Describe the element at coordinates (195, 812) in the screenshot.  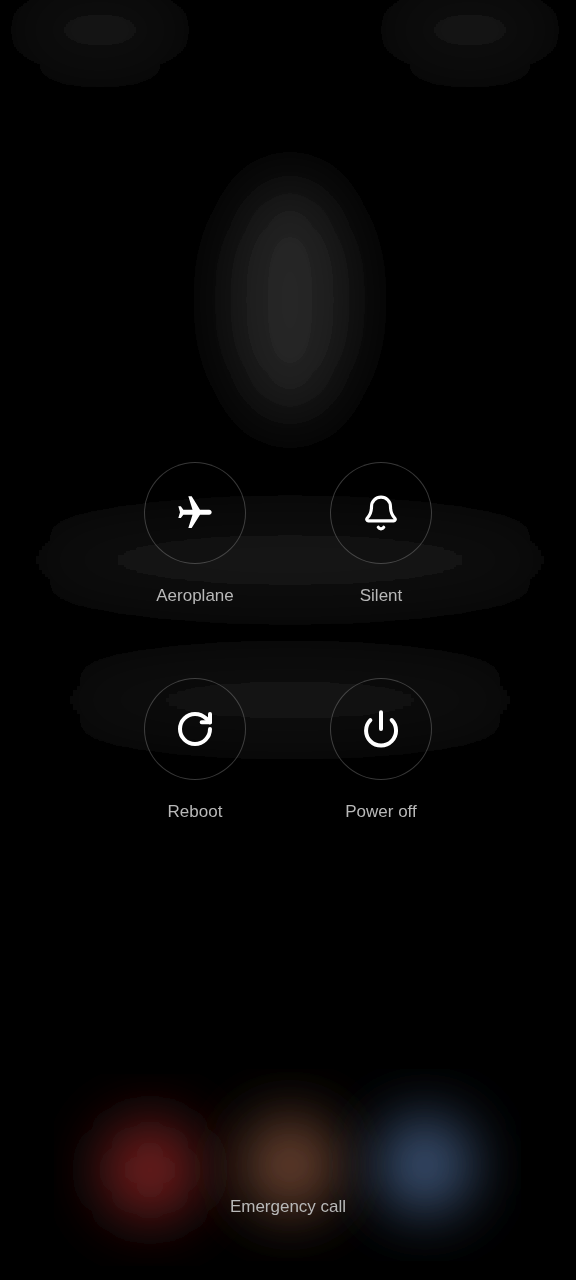
I see `action-label: Reboot` at that location.